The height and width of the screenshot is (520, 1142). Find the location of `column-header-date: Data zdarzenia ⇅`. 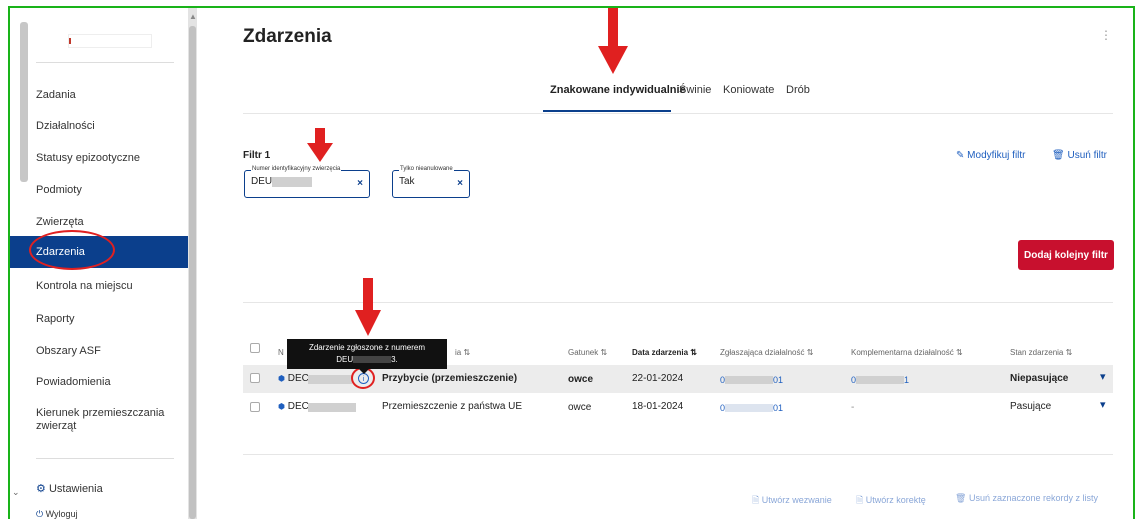

column-header-date: Data zdarzenia ⇅ is located at coordinates (664, 352).